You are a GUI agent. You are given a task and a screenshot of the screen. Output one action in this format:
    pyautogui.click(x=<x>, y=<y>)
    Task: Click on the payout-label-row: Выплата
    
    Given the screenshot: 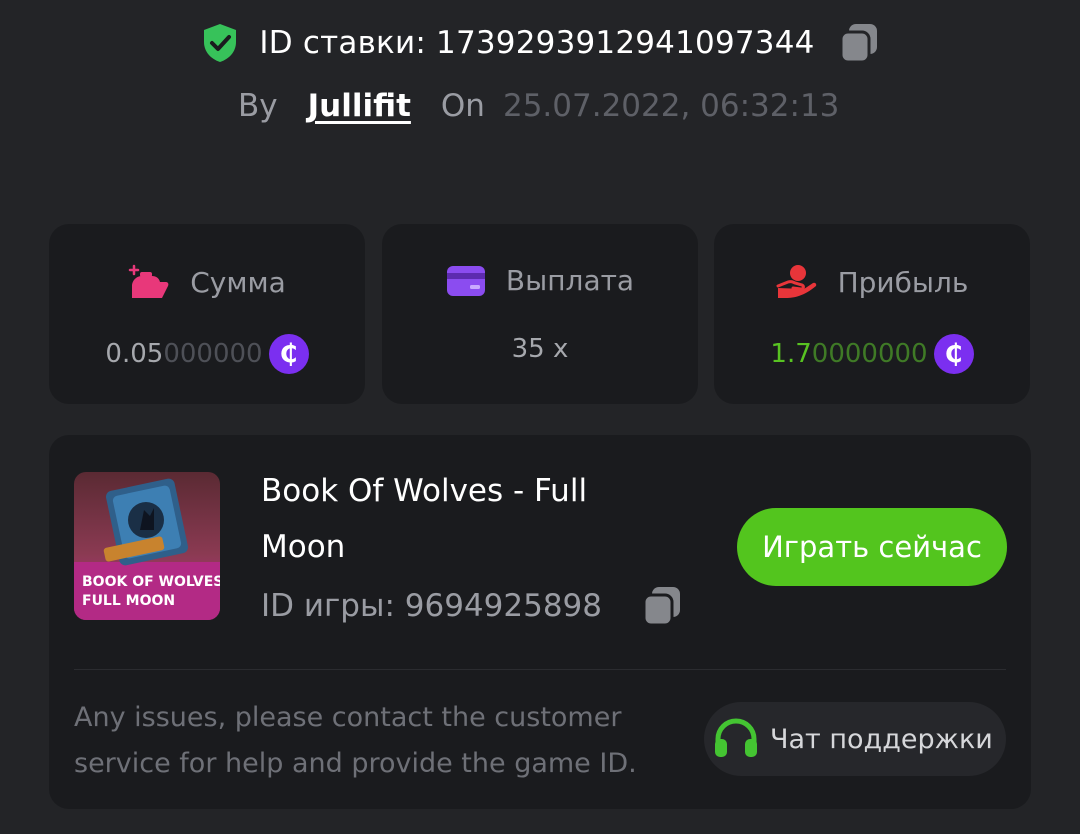 What is the action you would take?
    pyautogui.click(x=540, y=280)
    